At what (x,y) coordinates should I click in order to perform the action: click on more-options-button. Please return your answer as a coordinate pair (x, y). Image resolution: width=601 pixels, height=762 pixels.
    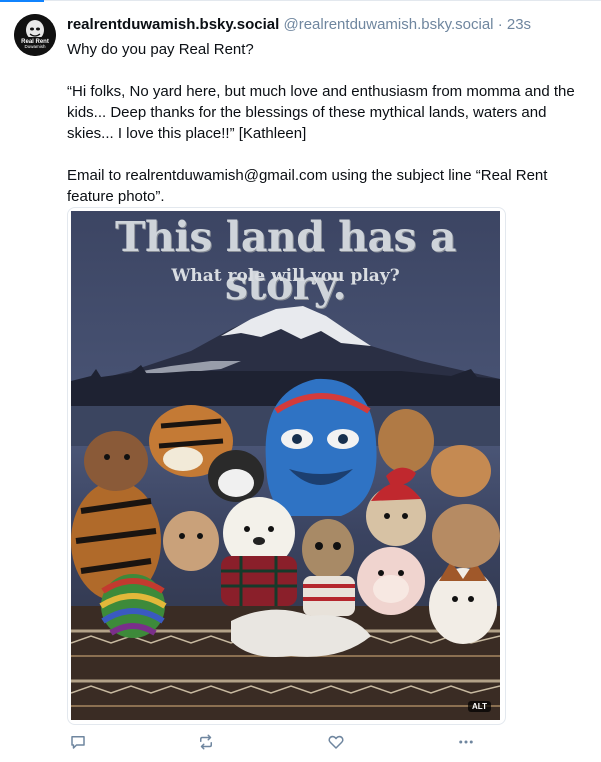
    Looking at the image, I should click on (466, 742).